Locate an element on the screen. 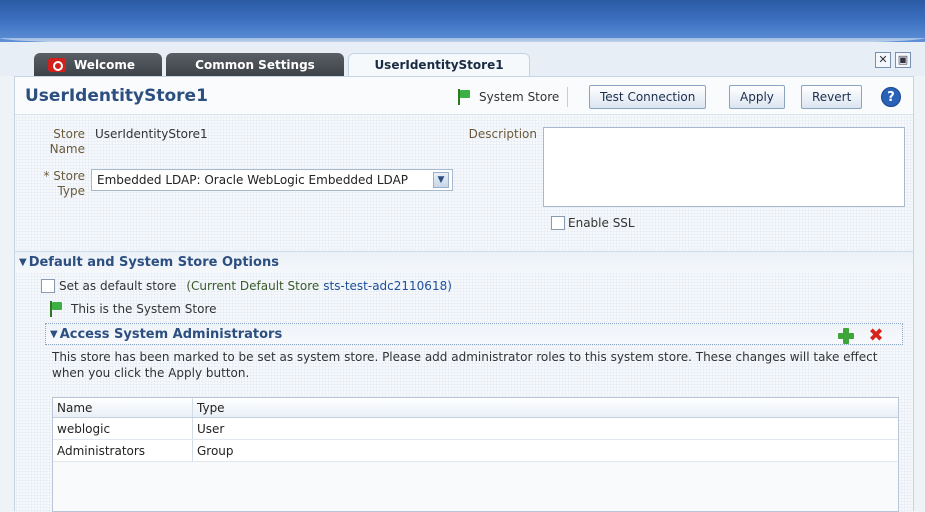 The image size is (925, 512). test-connection-button: Test Connection is located at coordinates (648, 97).